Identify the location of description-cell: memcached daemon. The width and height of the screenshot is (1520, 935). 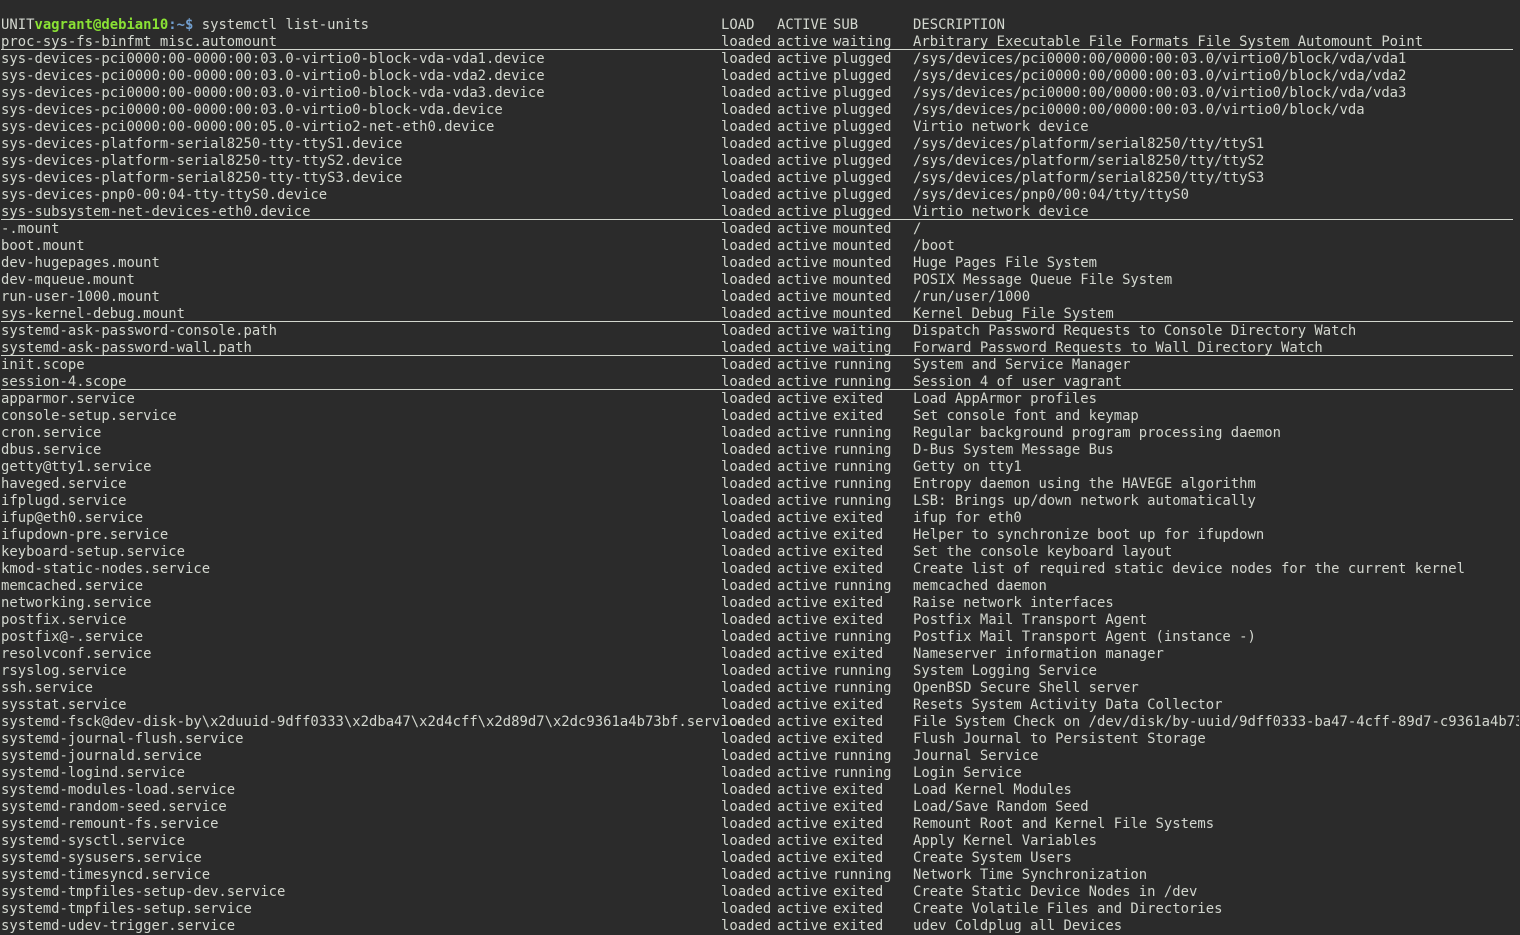
(980, 586).